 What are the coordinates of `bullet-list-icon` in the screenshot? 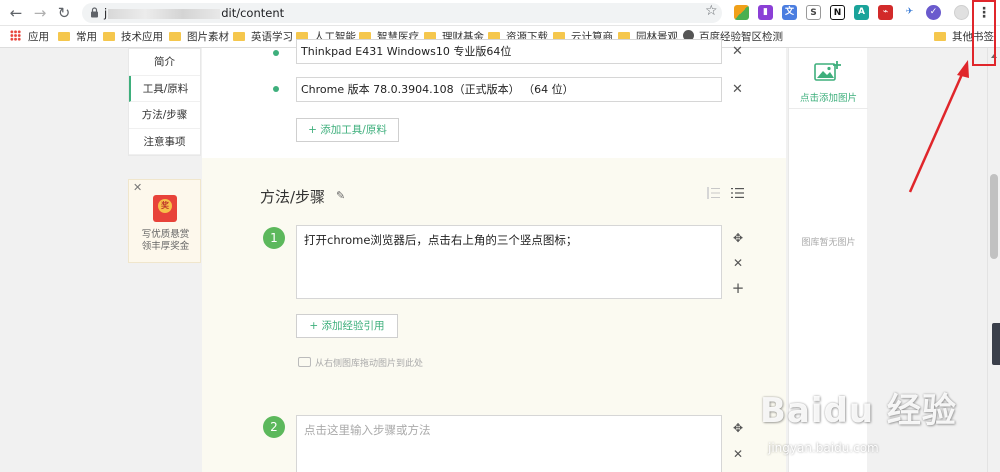 It's located at (737, 193).